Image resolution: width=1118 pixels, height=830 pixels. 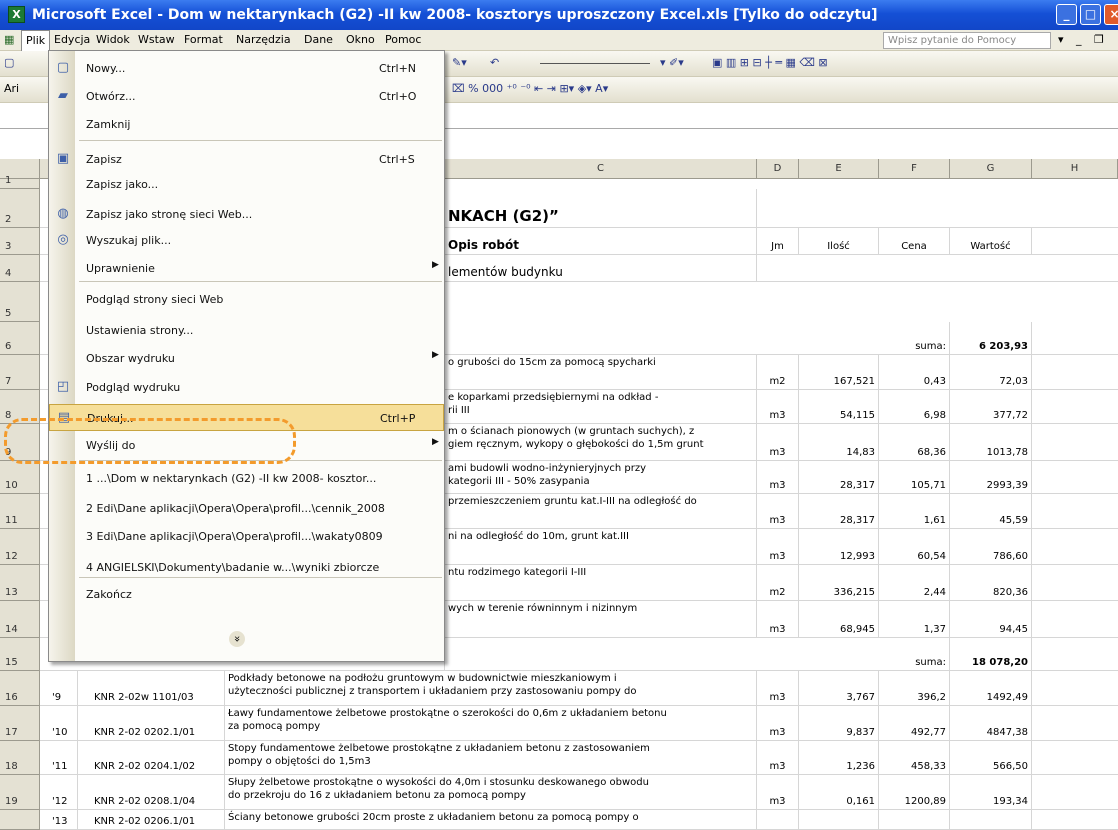 I want to click on row-header: 3, so click(x=20, y=241).